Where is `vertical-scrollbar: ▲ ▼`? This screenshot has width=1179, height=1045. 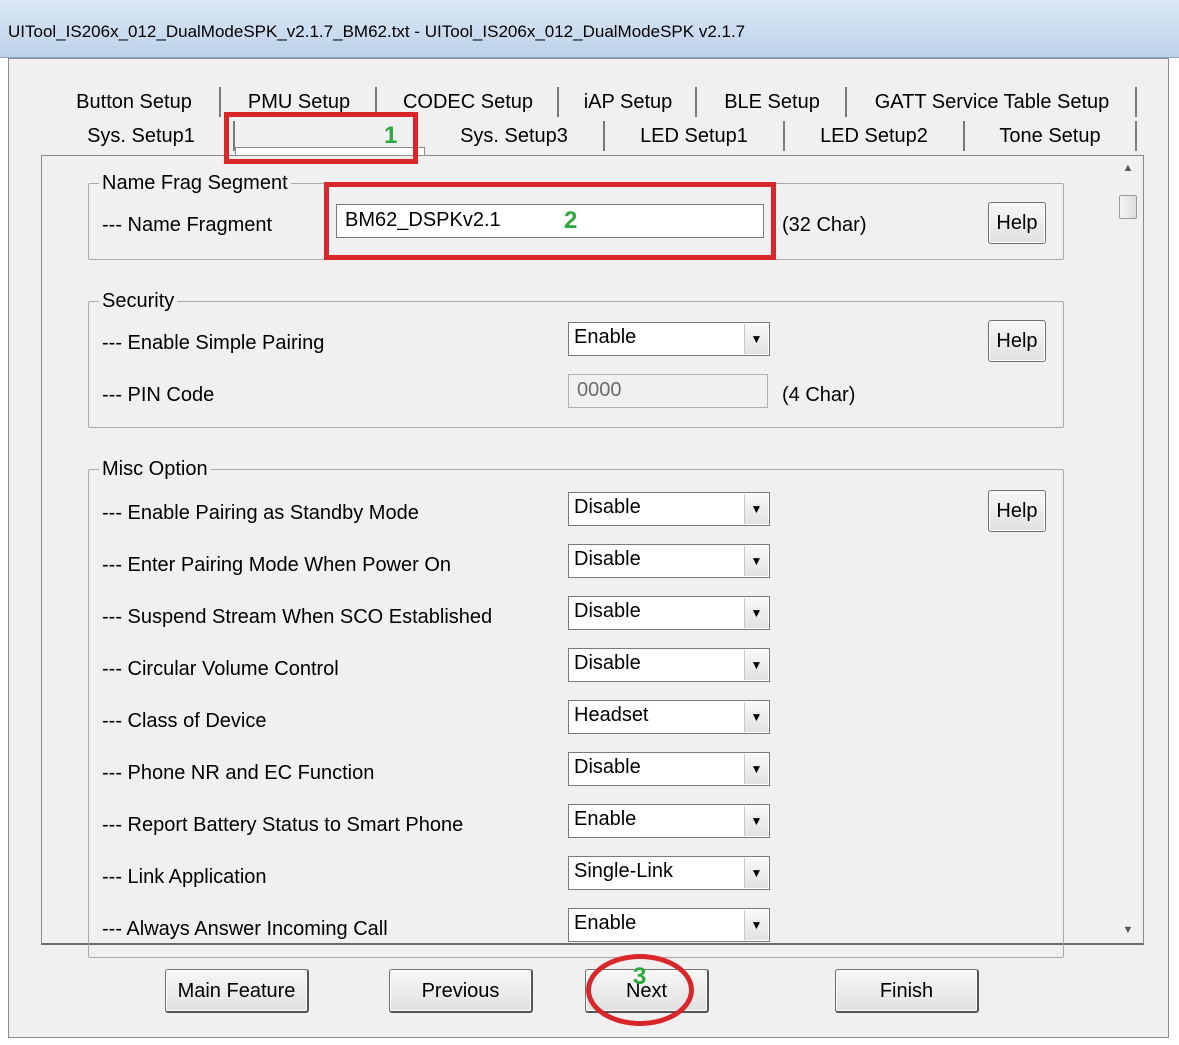 vertical-scrollbar: ▲ ▼ is located at coordinates (1128, 549).